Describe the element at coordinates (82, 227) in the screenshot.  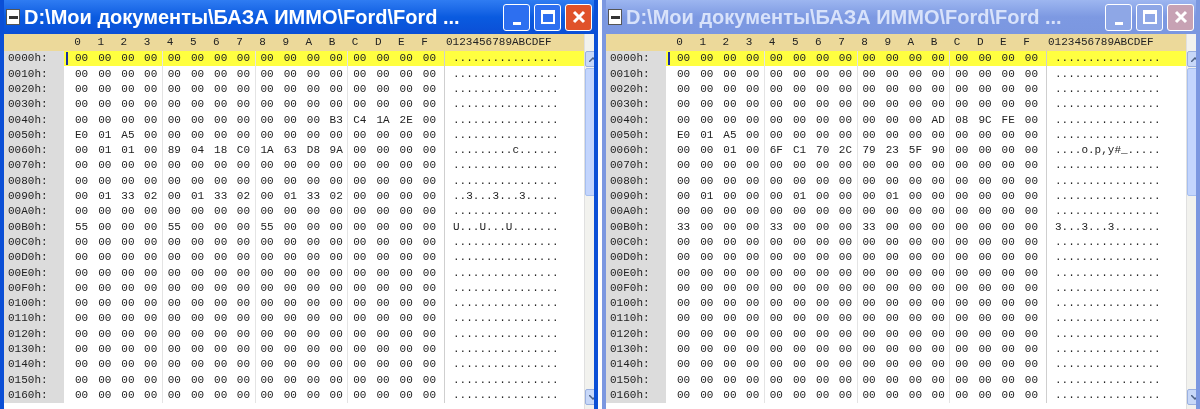
I see `hex-byte: 55` at that location.